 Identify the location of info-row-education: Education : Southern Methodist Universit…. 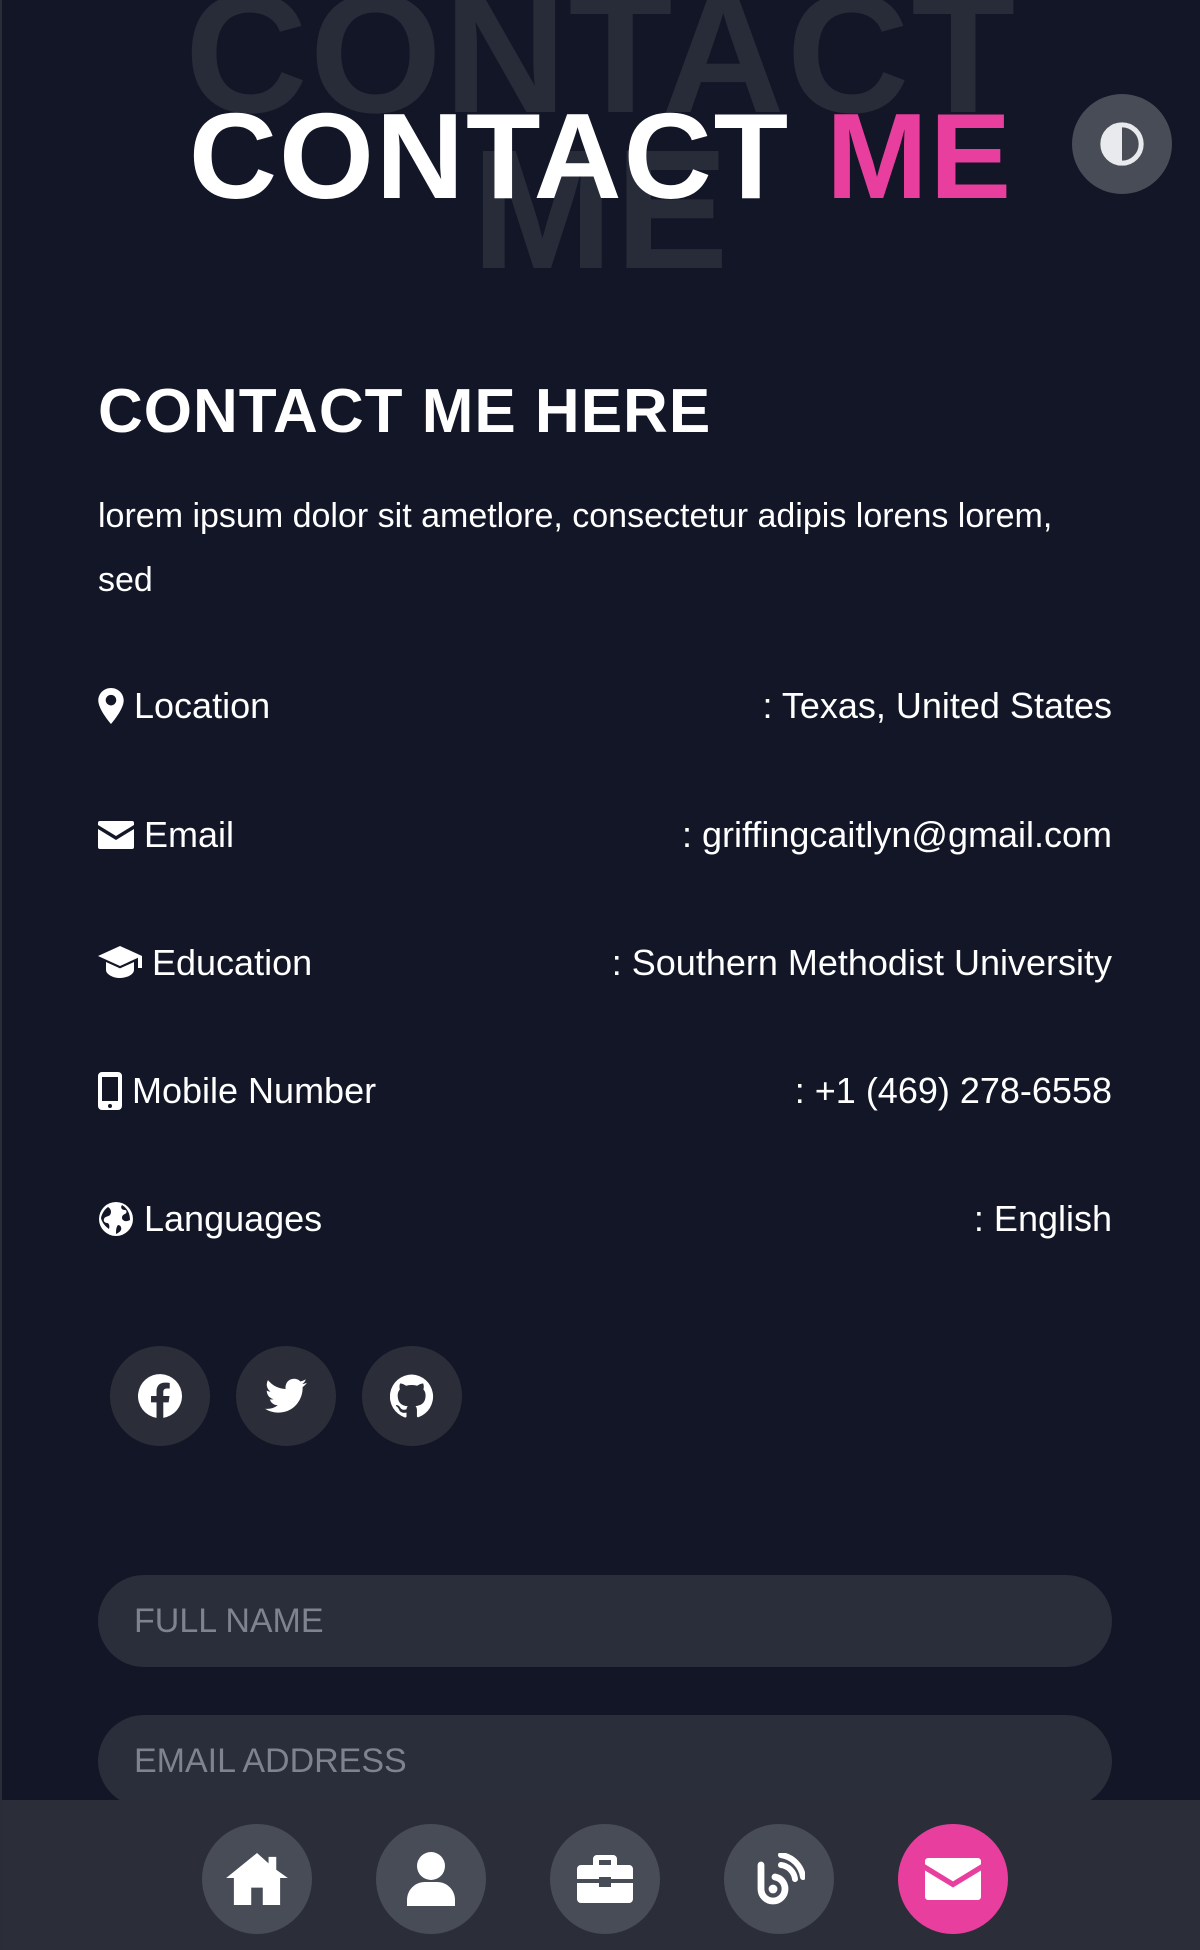
(605, 963).